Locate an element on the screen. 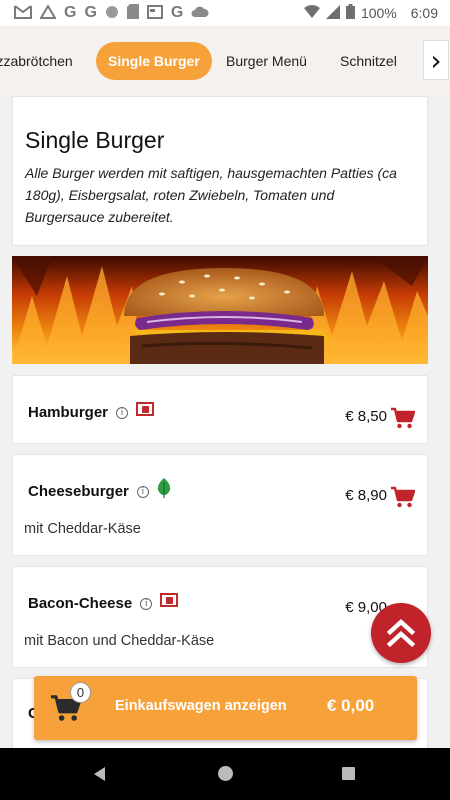  battery-percent: 100% is located at coordinates (378, 13).